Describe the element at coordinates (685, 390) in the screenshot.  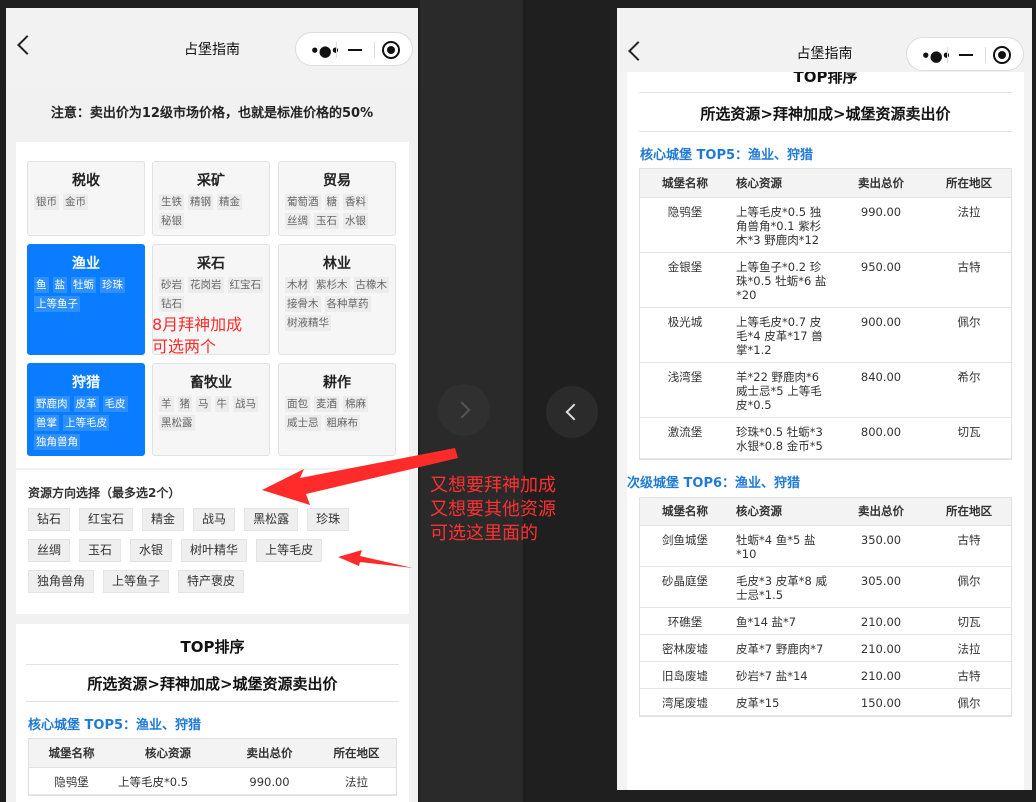
I see `cell-name: 浅湾堡` at that location.